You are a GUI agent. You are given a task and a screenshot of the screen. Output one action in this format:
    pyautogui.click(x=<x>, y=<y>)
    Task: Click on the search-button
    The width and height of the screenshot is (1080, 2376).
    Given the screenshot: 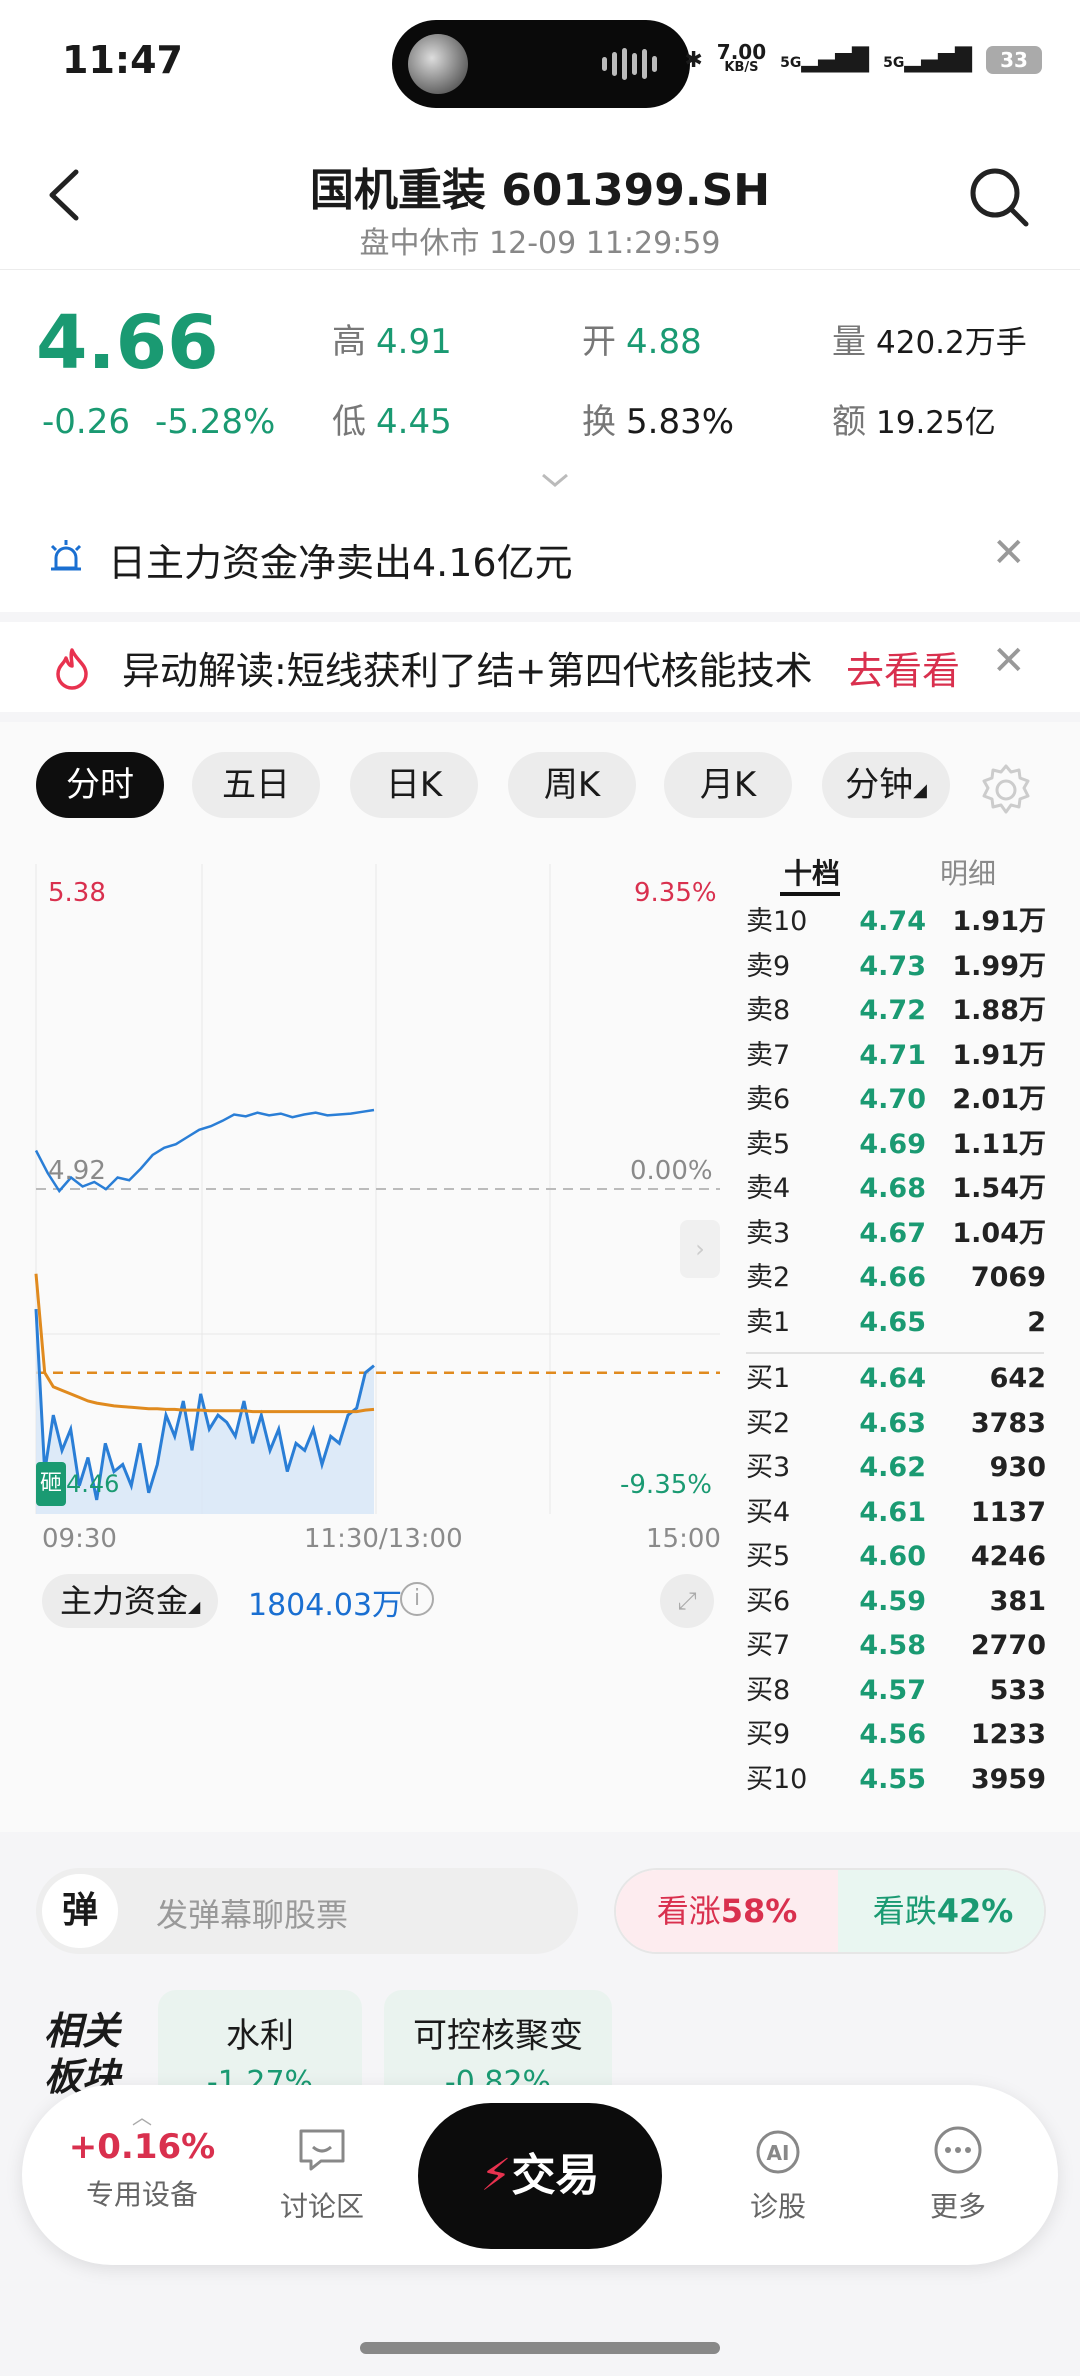 What is the action you would take?
    pyautogui.click(x=999, y=197)
    